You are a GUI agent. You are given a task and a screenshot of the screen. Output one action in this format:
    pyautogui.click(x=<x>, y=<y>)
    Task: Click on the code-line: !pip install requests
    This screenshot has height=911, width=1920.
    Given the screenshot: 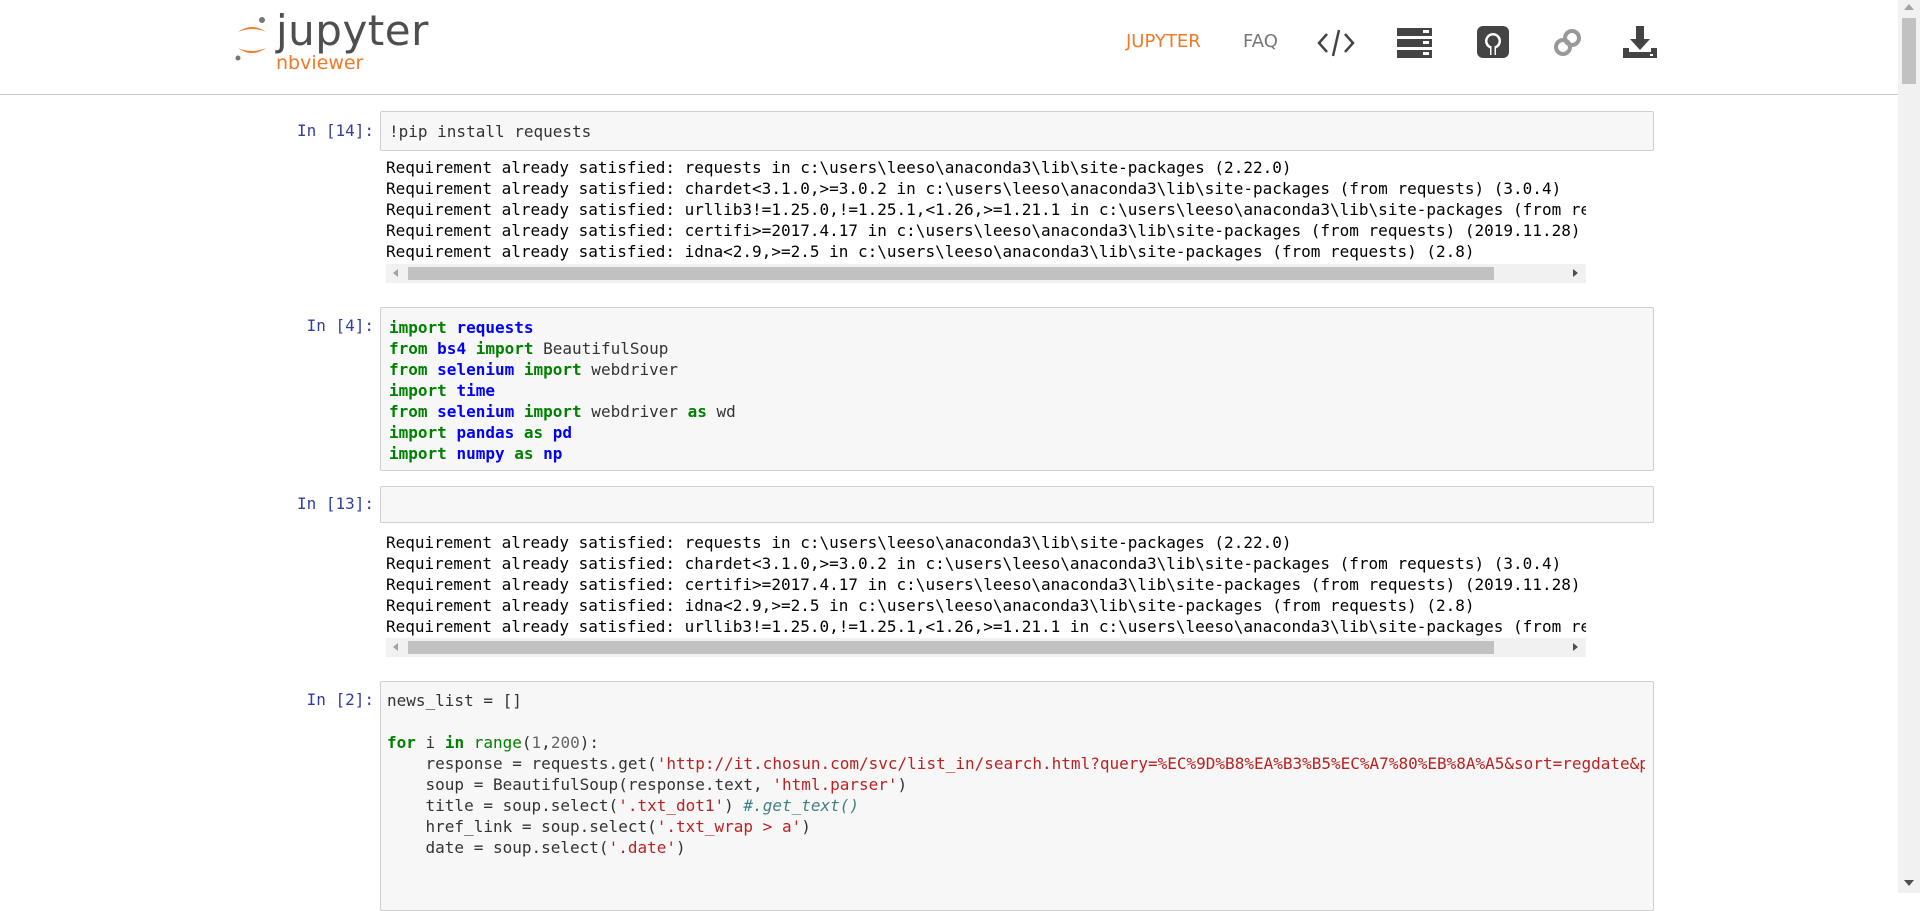 What is the action you would take?
    pyautogui.click(x=490, y=131)
    